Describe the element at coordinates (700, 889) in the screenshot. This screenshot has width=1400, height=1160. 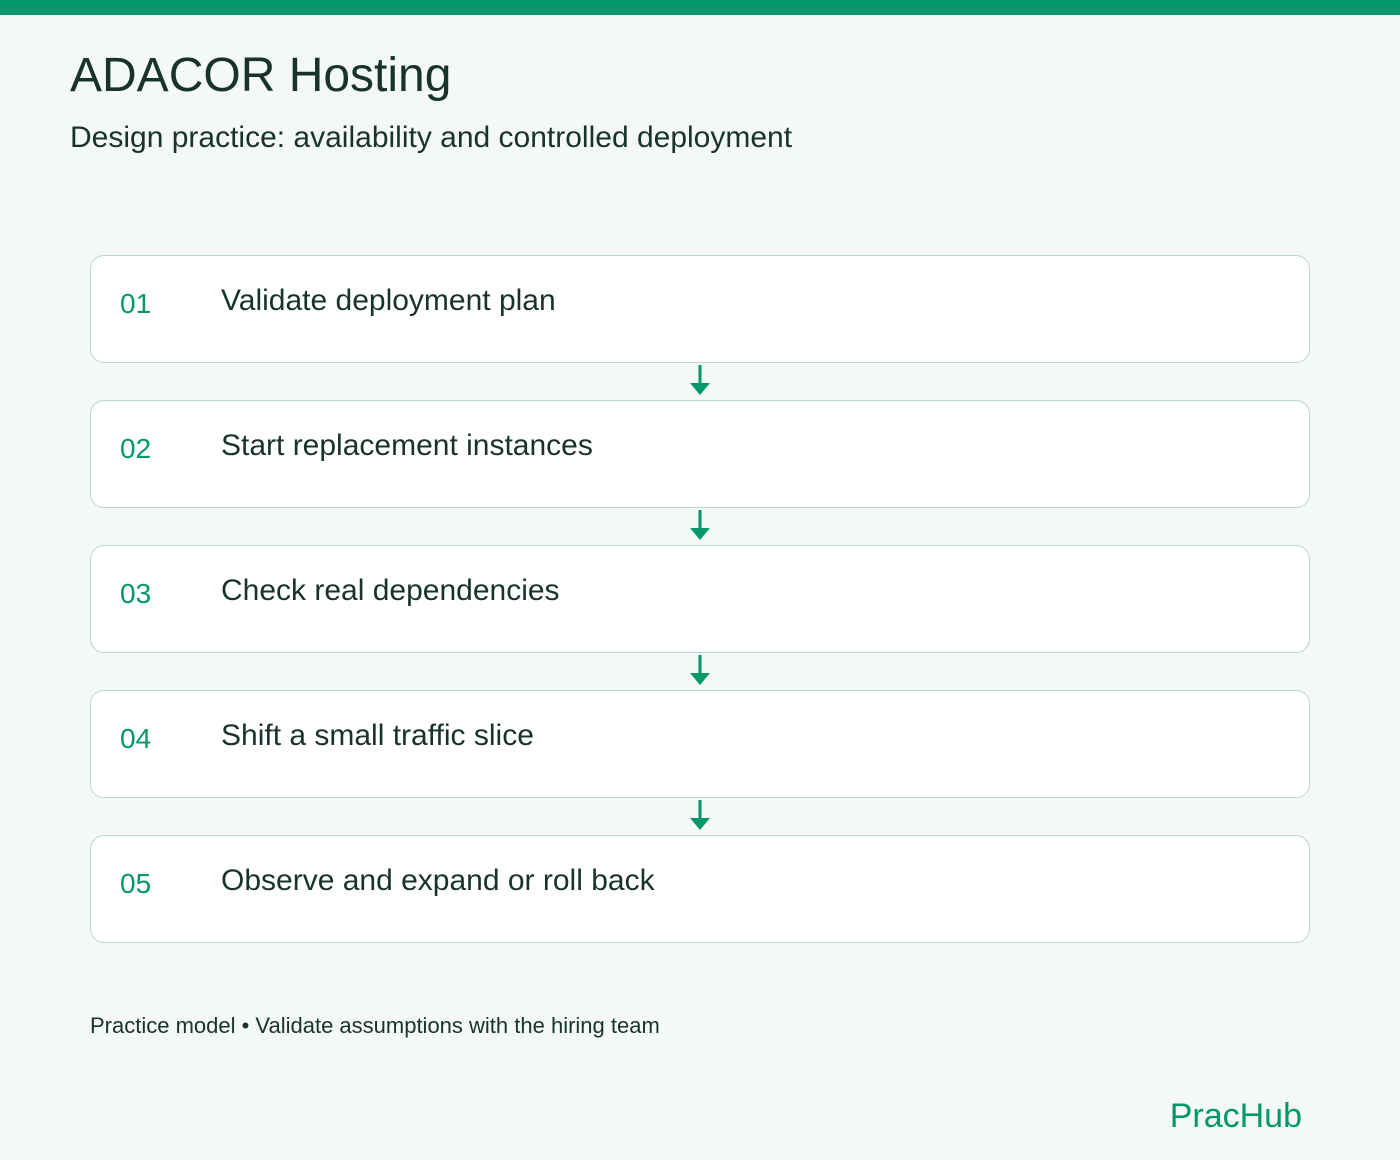
I see `step-card-5: 05 Observe and expand or roll back` at that location.